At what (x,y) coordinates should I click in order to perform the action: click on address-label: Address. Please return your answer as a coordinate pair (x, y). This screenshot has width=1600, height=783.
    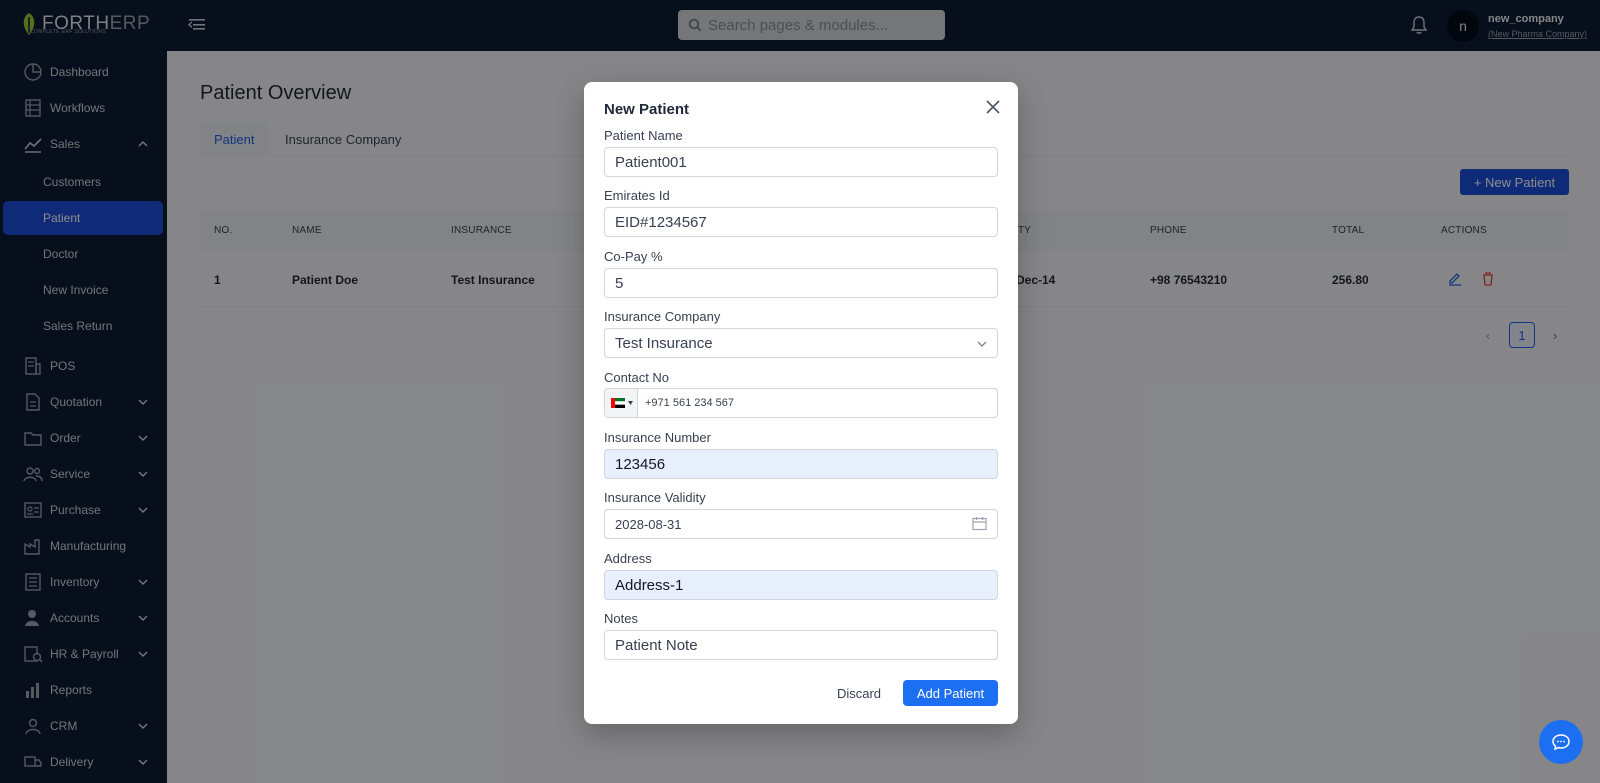
    Looking at the image, I should click on (628, 558).